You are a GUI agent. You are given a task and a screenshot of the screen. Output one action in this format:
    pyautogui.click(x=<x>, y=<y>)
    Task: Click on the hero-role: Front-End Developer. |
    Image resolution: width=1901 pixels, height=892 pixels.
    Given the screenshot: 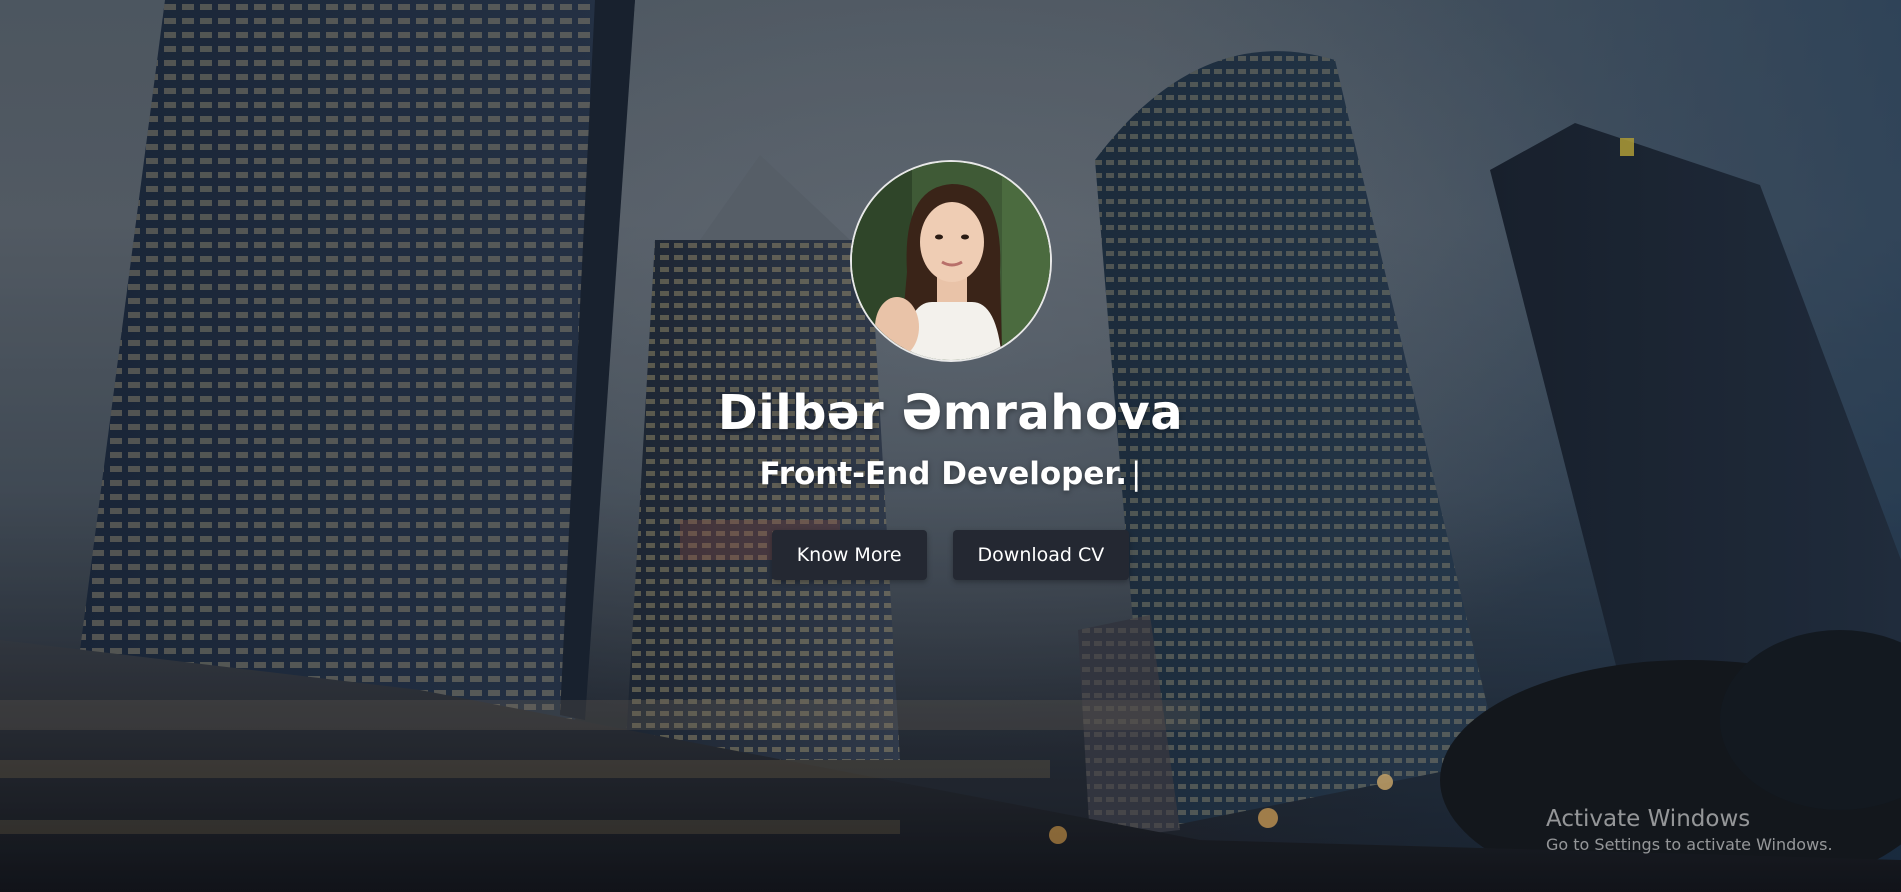 What is the action you would take?
    pyautogui.click(x=950, y=474)
    